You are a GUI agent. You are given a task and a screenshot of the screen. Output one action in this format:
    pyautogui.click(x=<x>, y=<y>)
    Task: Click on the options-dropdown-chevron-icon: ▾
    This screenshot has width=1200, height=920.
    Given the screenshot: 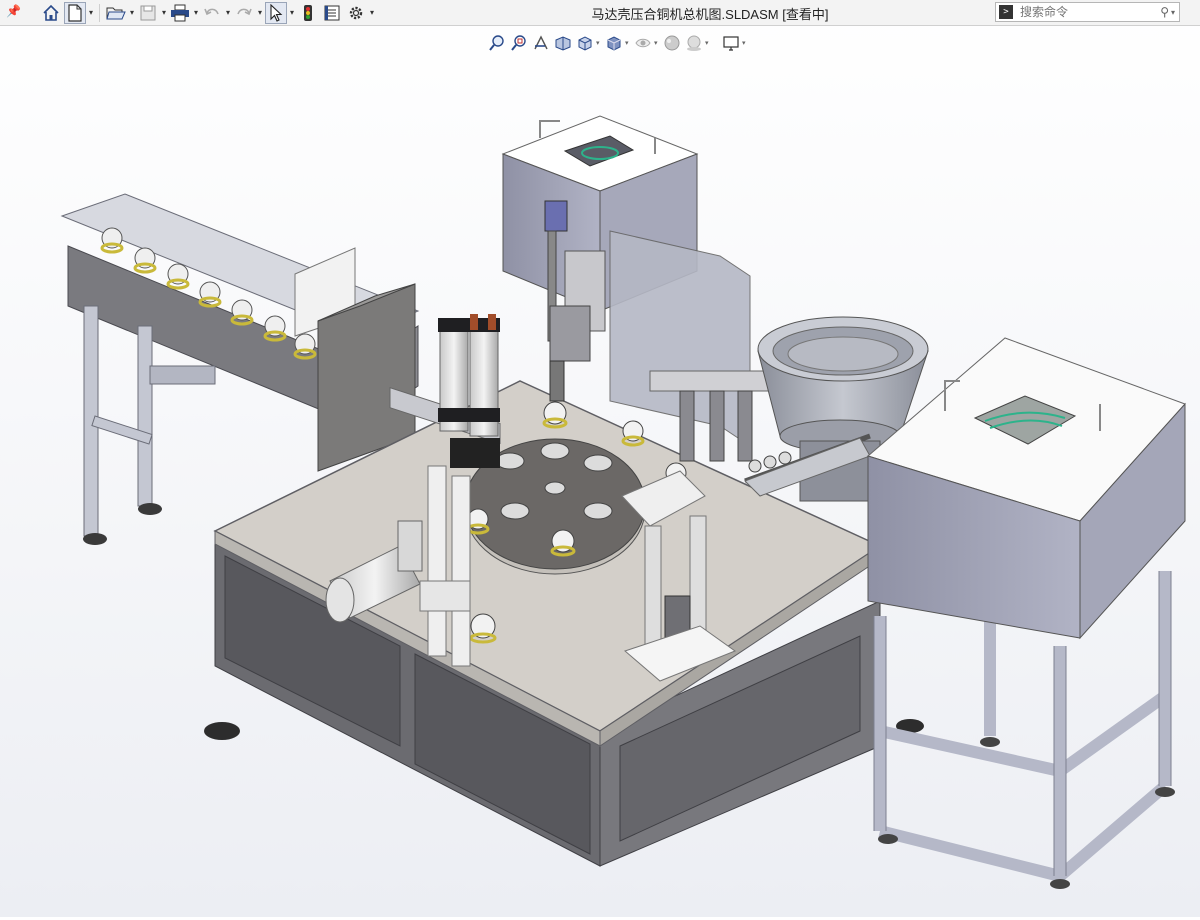 What is the action you would take?
    pyautogui.click(x=372, y=13)
    